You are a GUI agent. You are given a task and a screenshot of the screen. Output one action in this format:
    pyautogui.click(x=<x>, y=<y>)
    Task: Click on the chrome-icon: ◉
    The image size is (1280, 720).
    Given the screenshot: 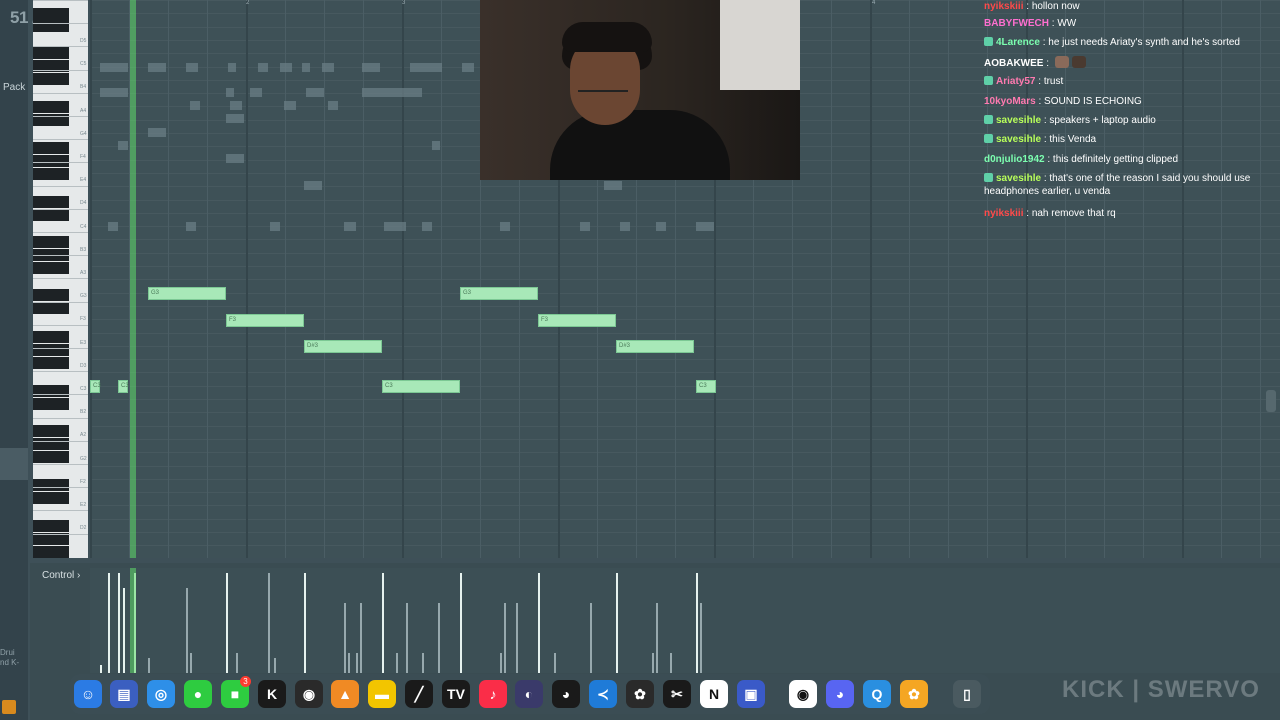 What is the action you would take?
    pyautogui.click(x=803, y=694)
    